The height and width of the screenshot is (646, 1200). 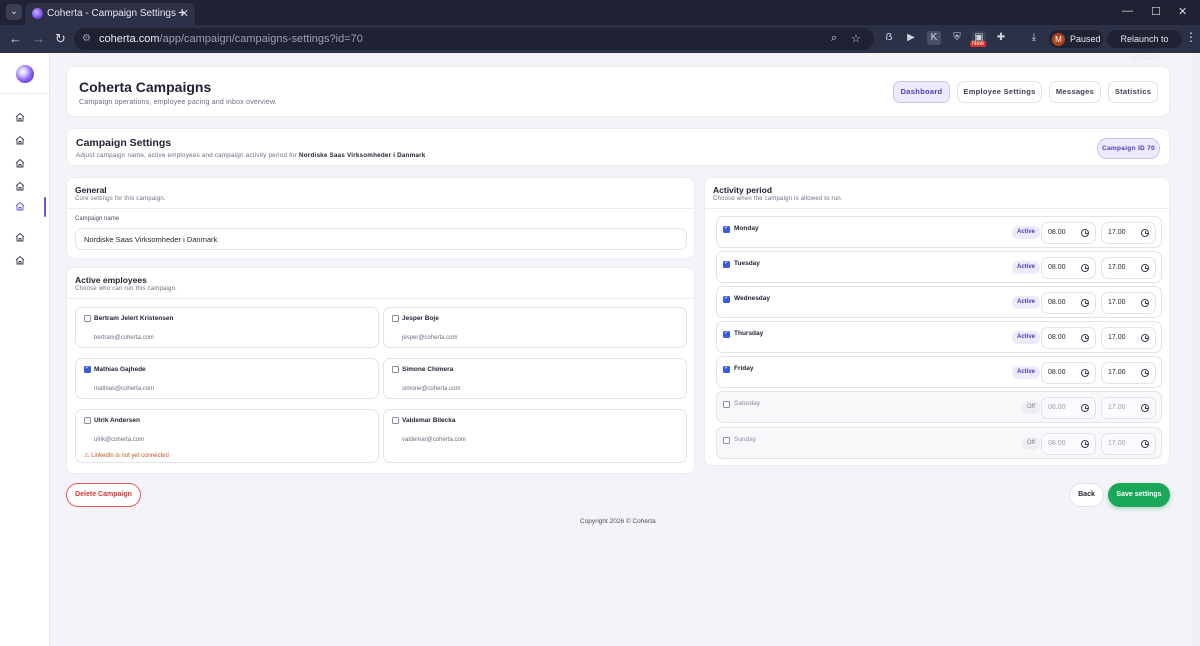 I want to click on employee-card: Simone Chimera simone@coherta.com, so click(x=535, y=378).